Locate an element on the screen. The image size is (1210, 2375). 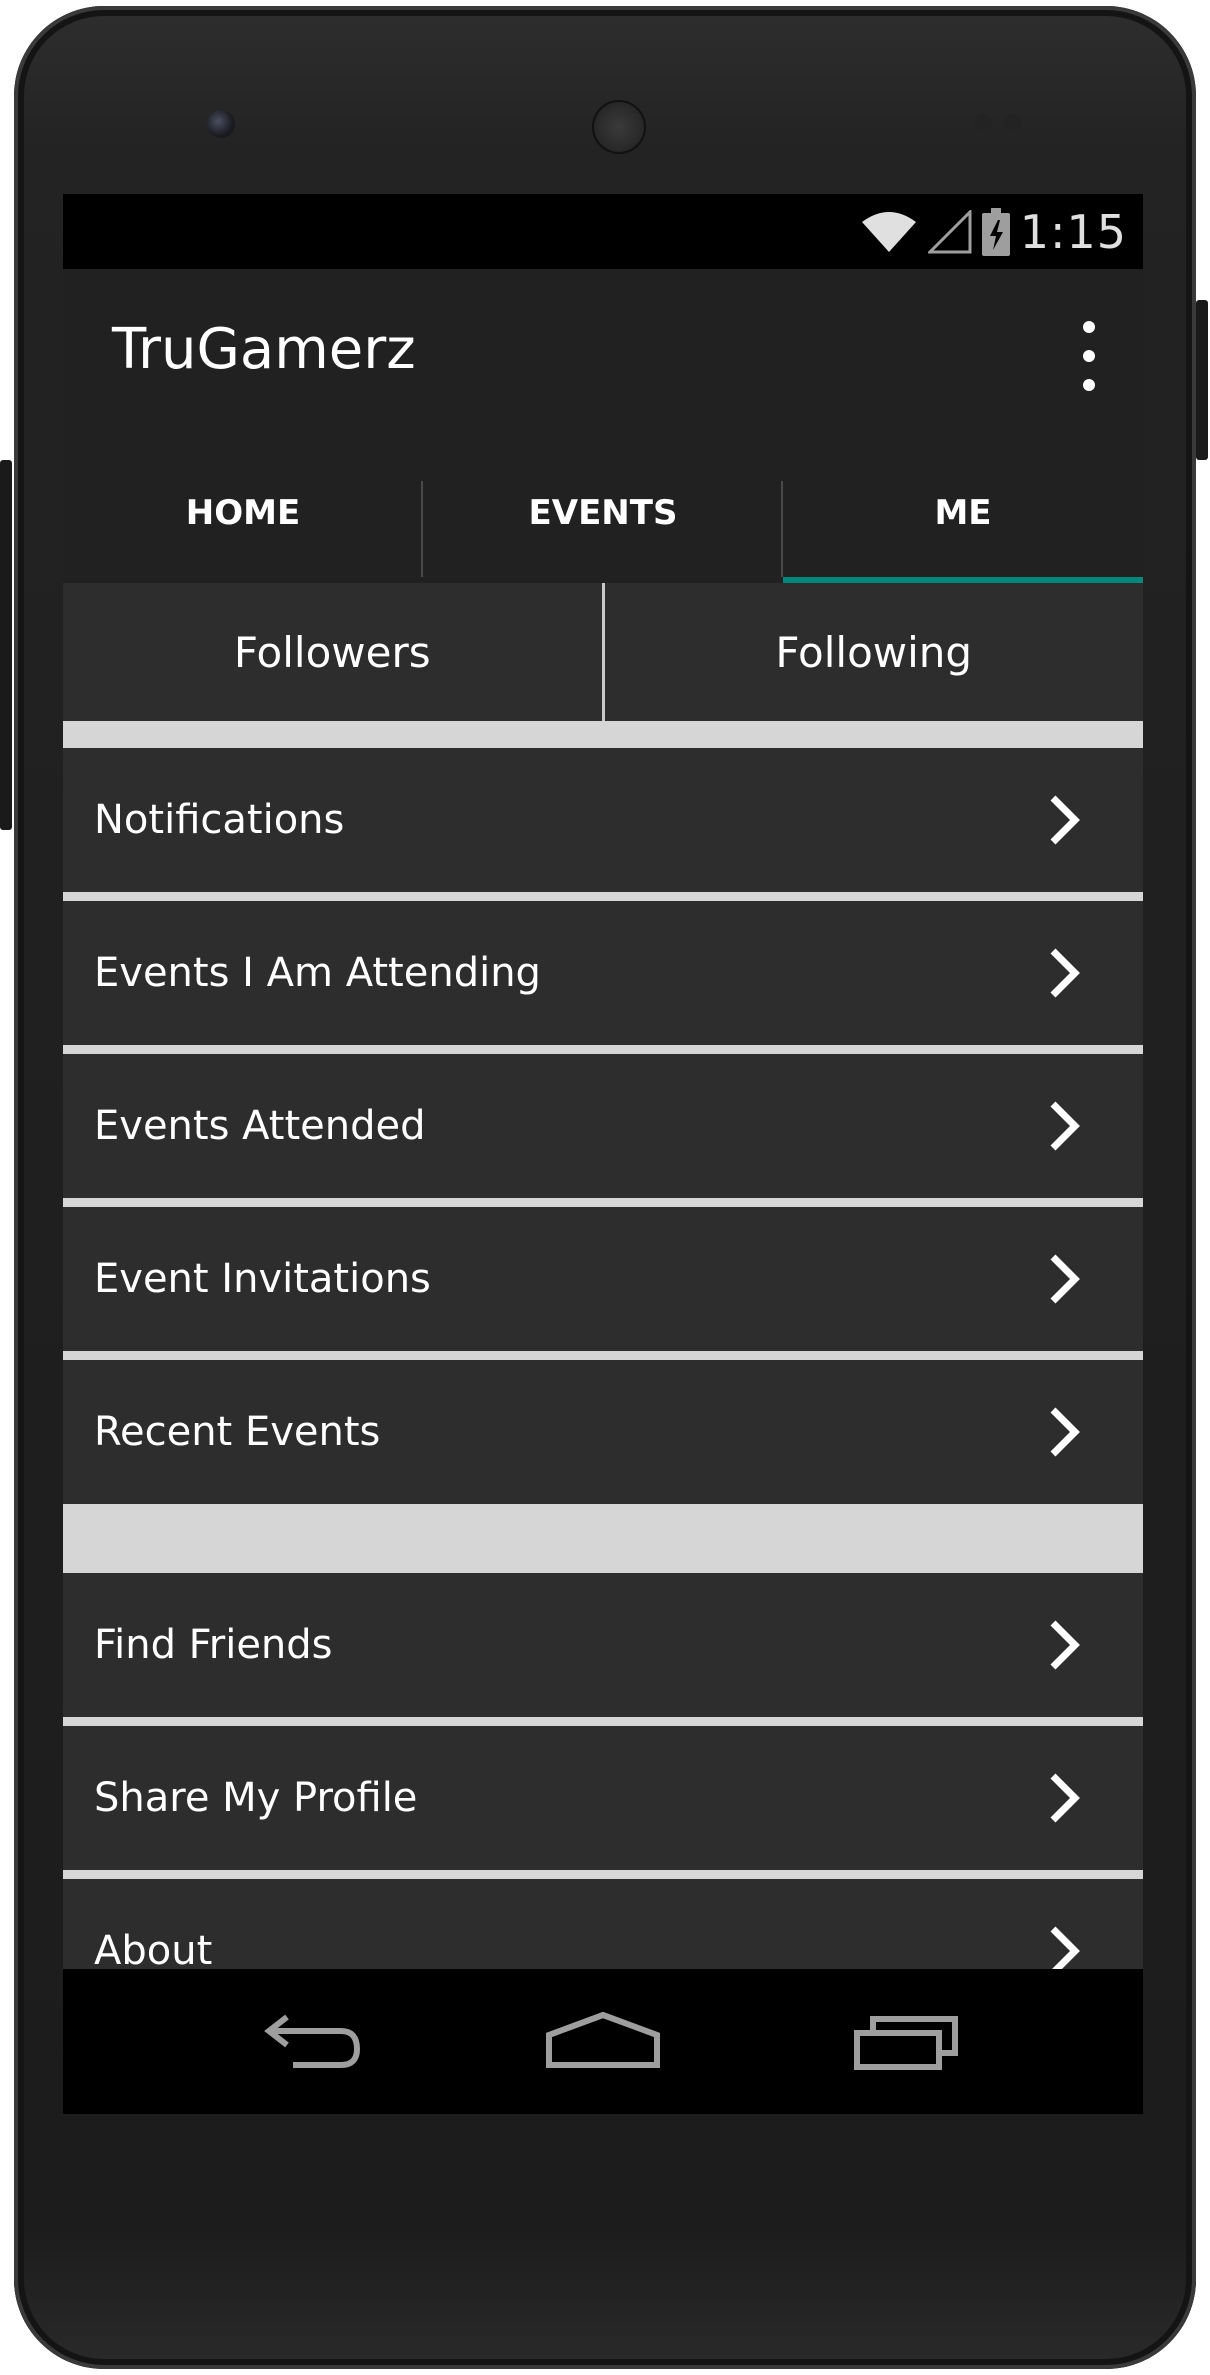
tab-bar: HOME EVENTS ME is located at coordinates (603, 513).